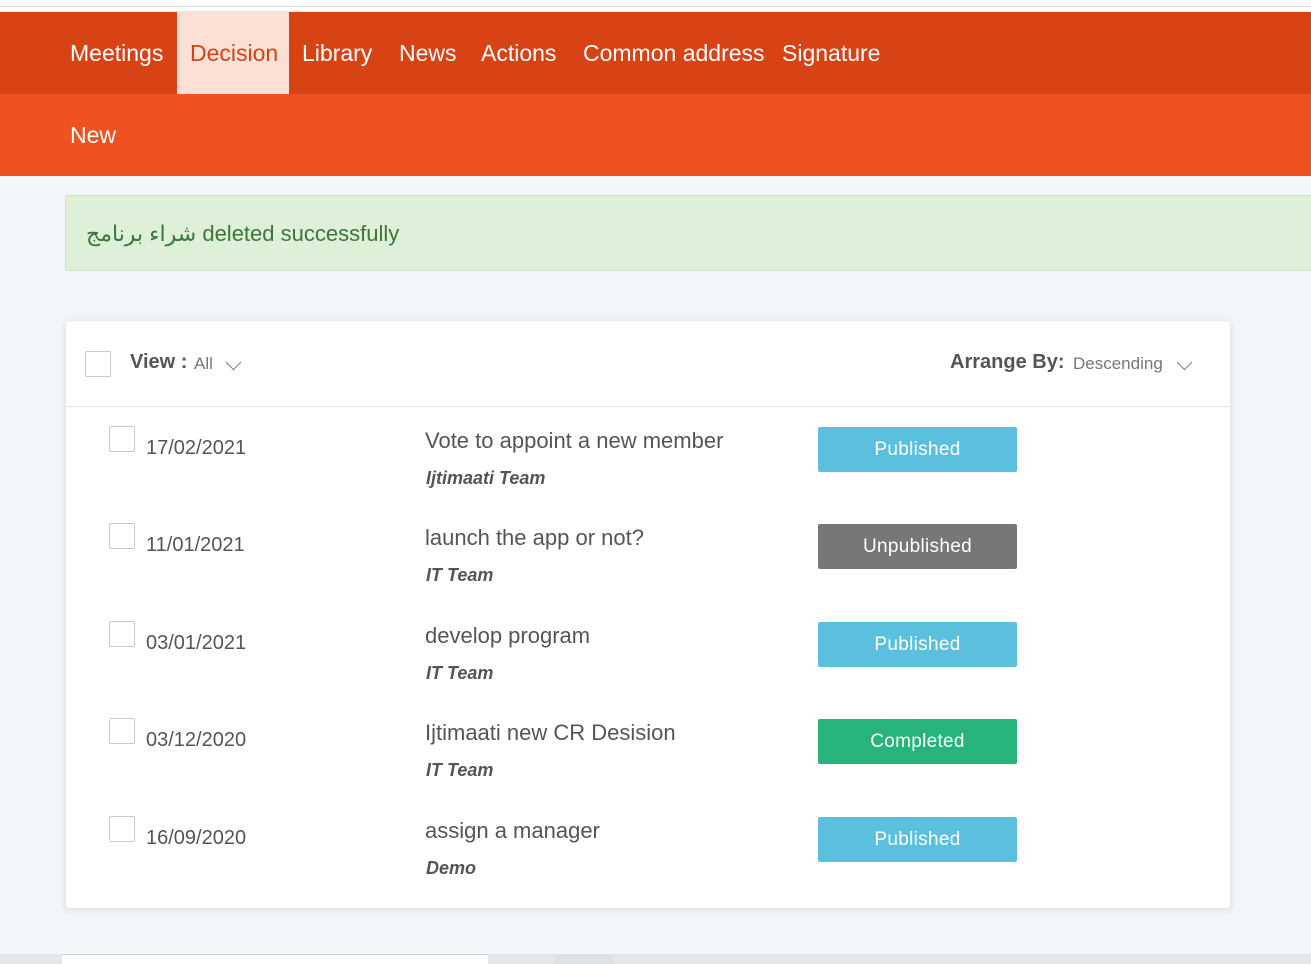 This screenshot has width=1311, height=964. I want to click on nav-library: Library, so click(337, 53).